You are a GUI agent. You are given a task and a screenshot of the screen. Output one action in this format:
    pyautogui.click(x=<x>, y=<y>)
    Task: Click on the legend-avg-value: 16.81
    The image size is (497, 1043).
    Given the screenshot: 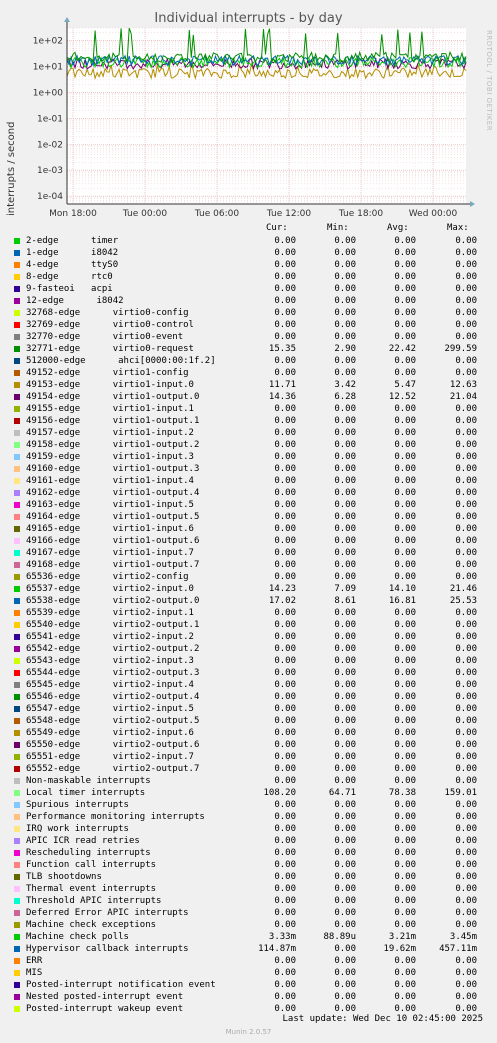 What is the action you would take?
    pyautogui.click(x=402, y=601)
    